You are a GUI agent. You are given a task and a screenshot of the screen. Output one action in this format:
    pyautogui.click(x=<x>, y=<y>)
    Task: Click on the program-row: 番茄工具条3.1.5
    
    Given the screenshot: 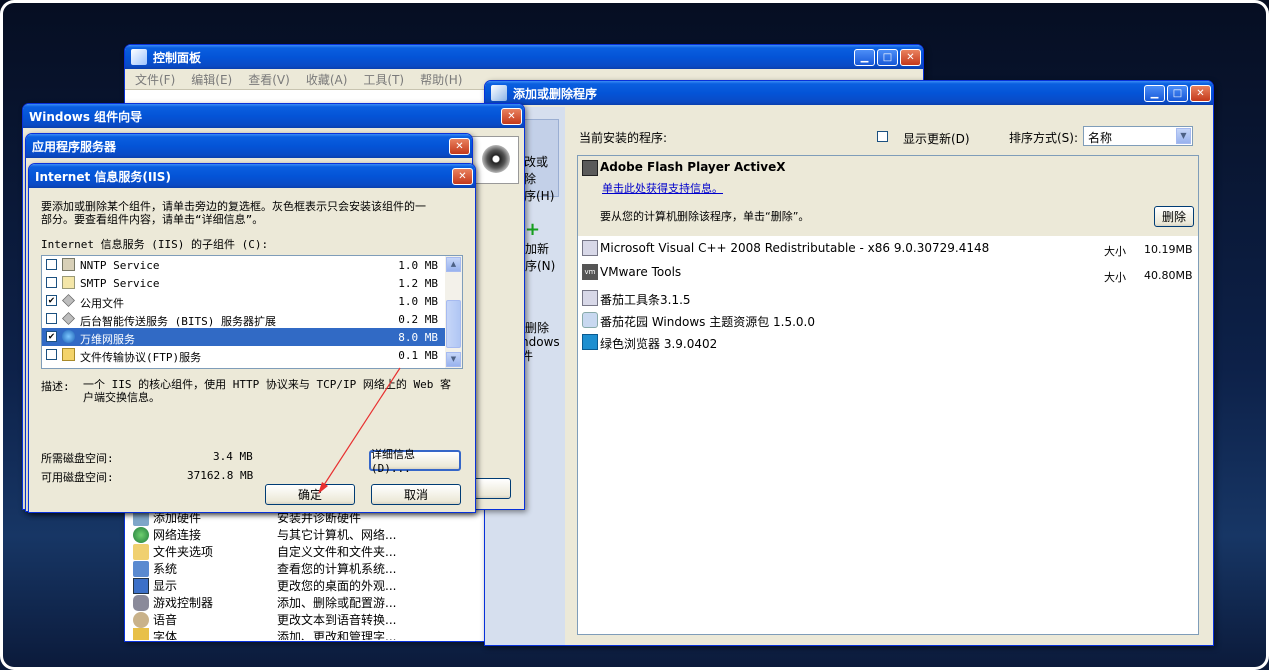 What is the action you would take?
    pyautogui.click(x=888, y=299)
    